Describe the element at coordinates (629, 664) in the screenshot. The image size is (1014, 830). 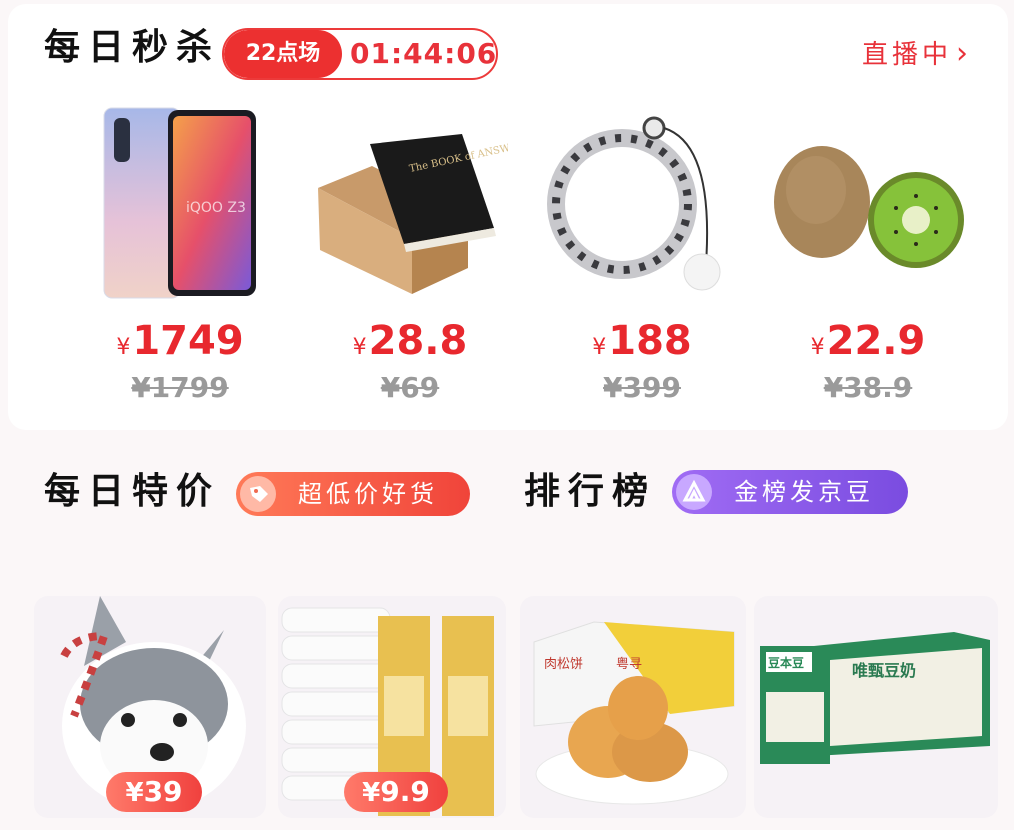
I see `cake-box-brand2: 粤寻` at that location.